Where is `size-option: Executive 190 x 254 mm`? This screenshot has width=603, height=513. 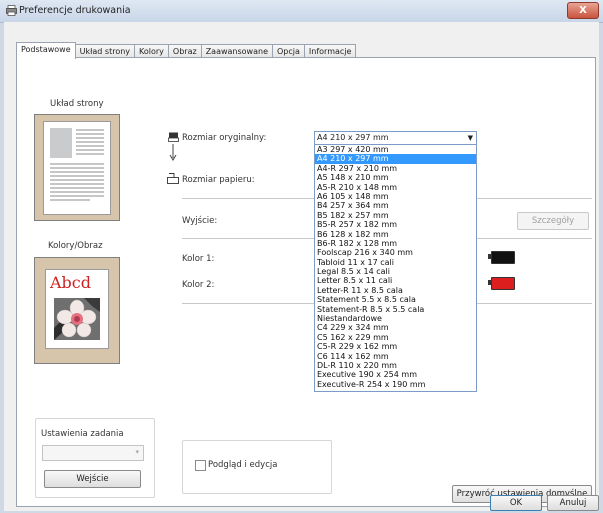 size-option: Executive 190 x 254 mm is located at coordinates (395, 374).